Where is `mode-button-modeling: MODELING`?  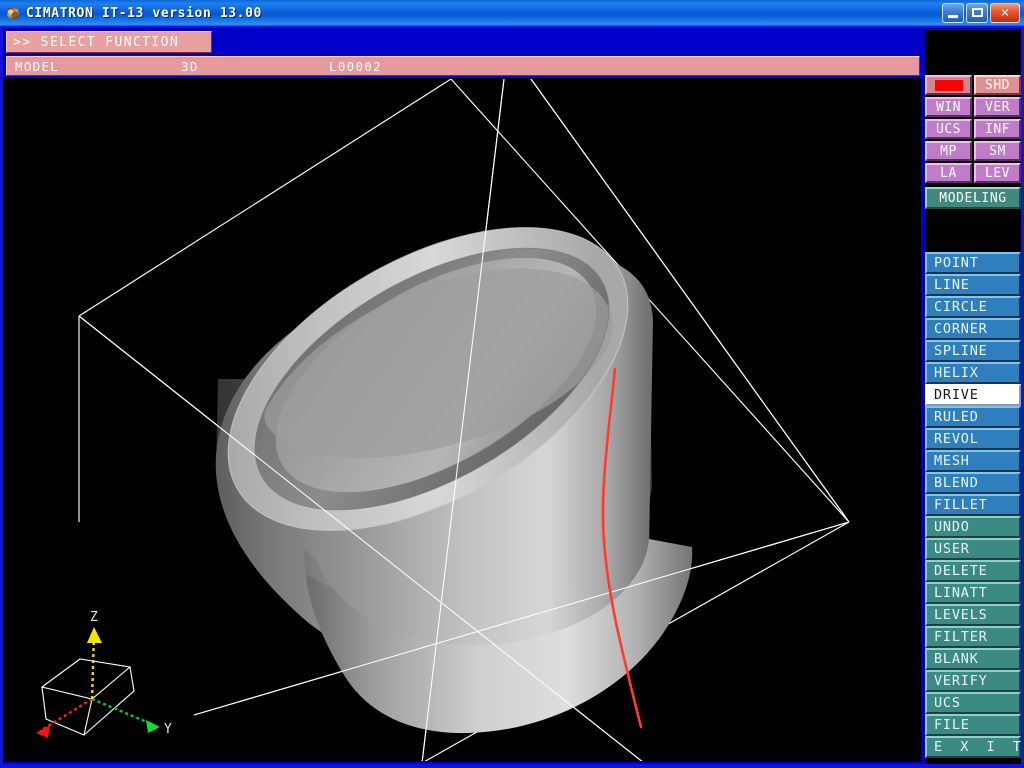 mode-button-modeling: MODELING is located at coordinates (973, 198).